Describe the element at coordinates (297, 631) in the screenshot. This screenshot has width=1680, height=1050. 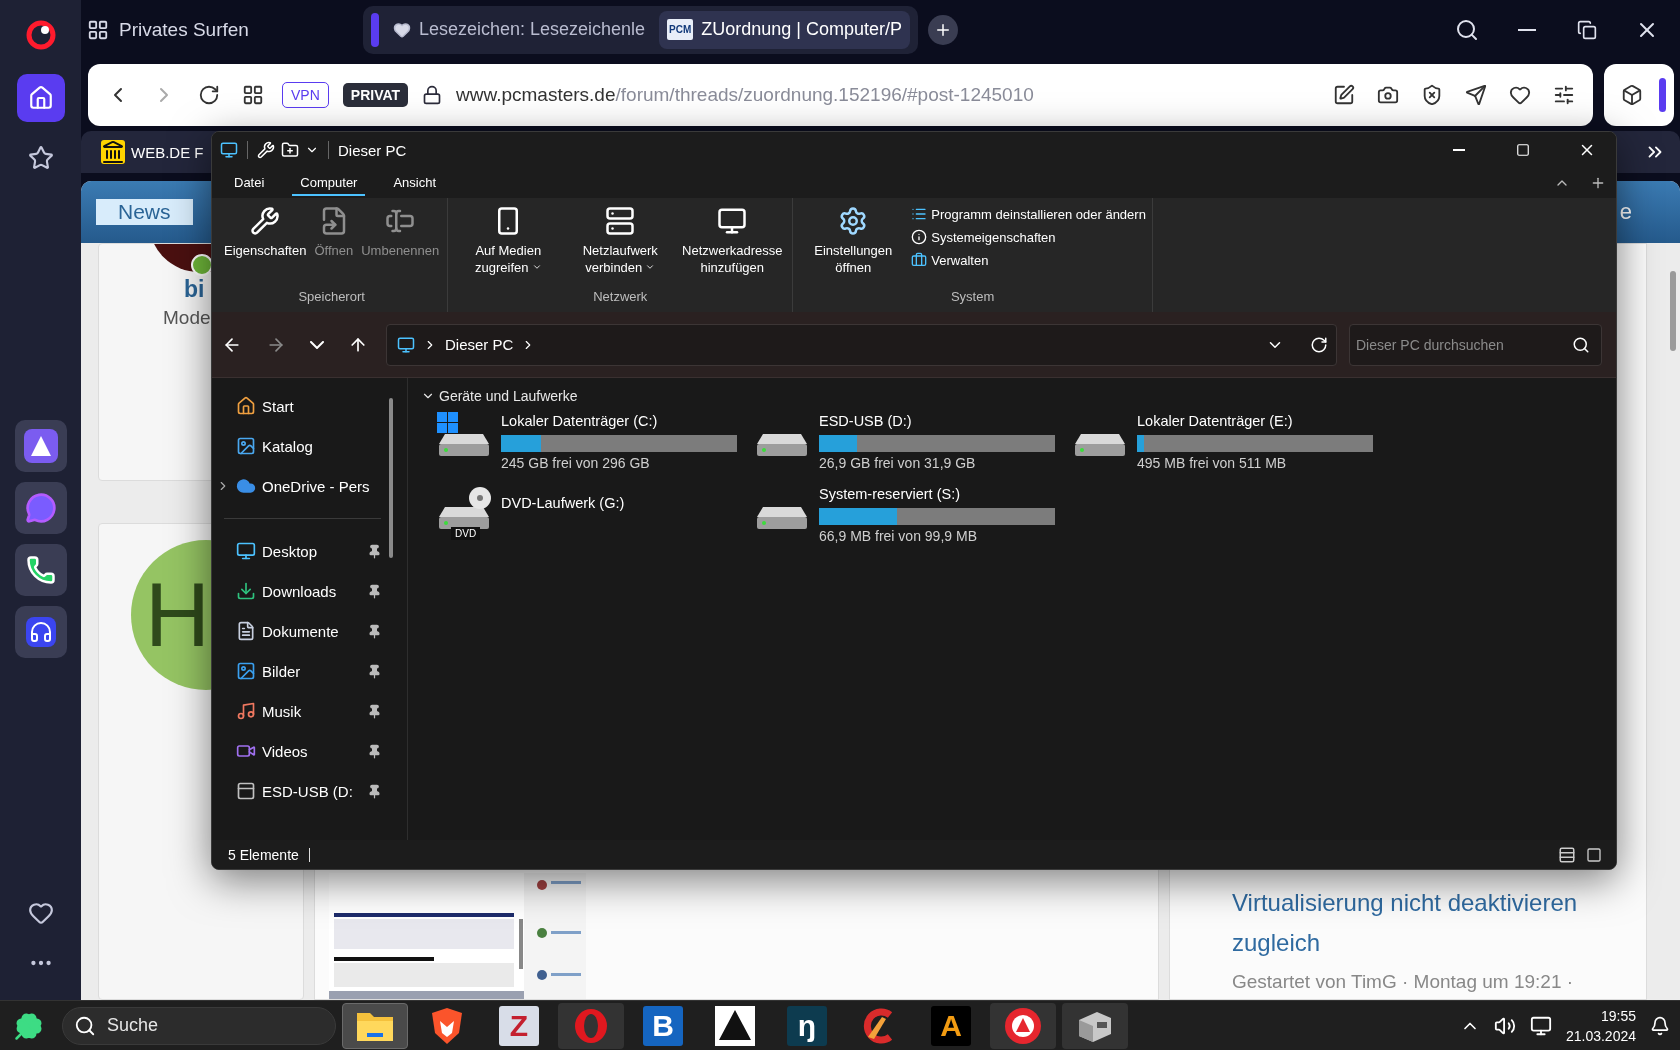
I see `nav-item: Dokumente` at that location.